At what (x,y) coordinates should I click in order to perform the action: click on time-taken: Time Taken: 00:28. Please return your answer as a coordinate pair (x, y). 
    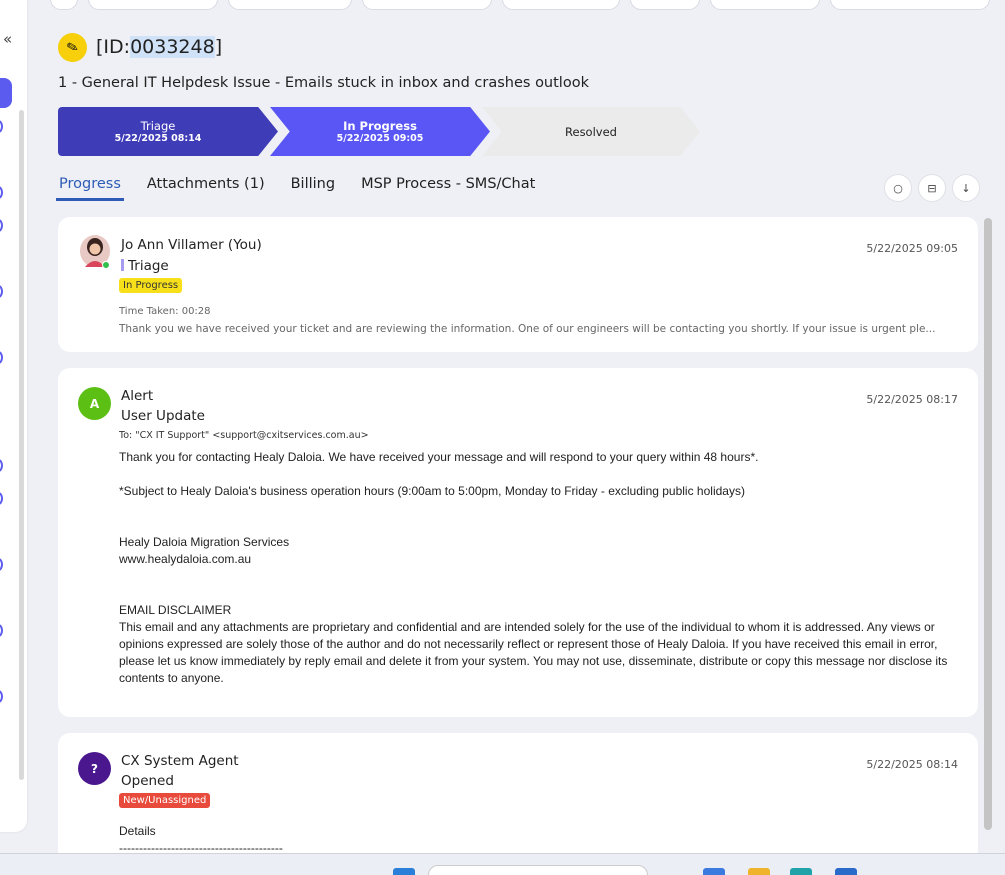
    Looking at the image, I should click on (165, 311).